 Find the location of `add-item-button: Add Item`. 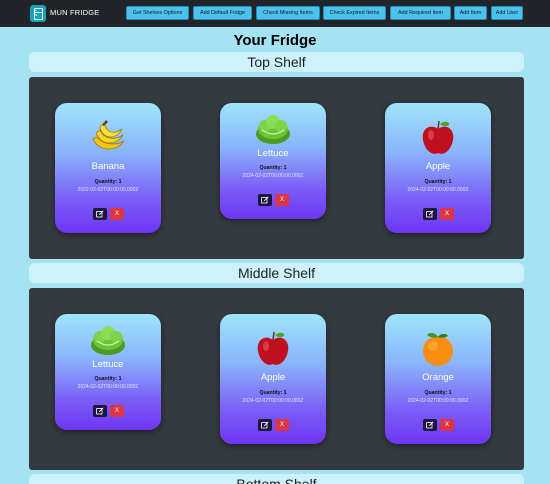

add-item-button: Add Item is located at coordinates (470, 13).